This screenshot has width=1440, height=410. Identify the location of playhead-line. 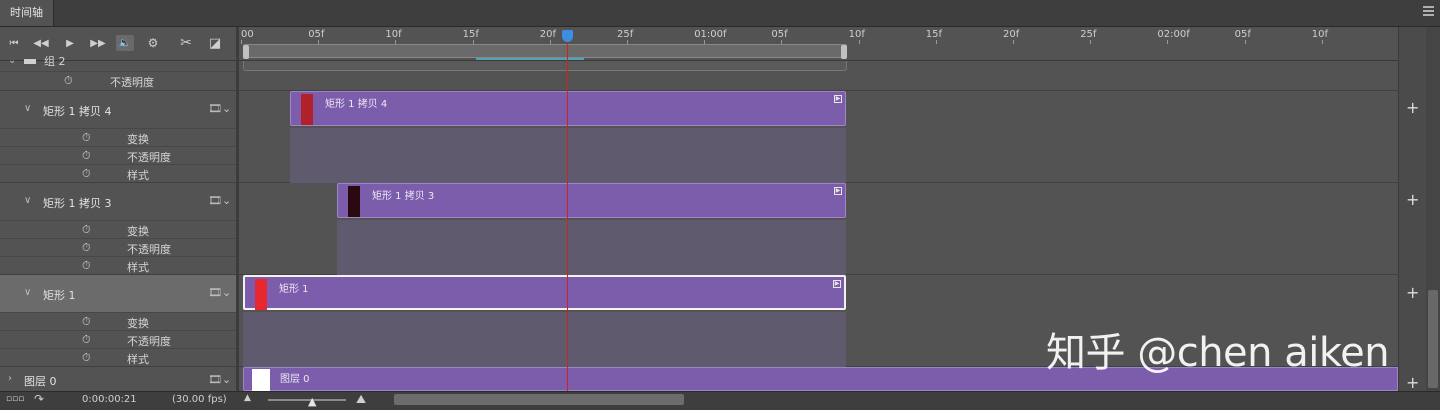
(567, 216).